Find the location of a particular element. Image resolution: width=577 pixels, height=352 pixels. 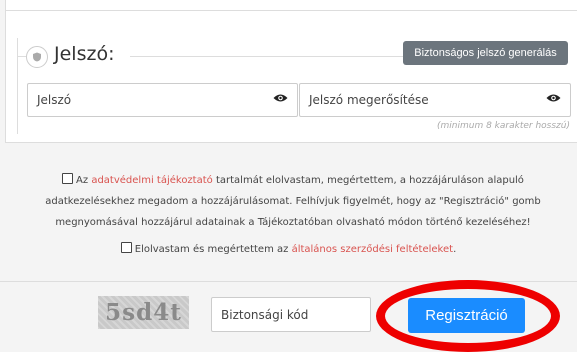

security-code-placeholder: Biztonsági kód is located at coordinates (265, 315).